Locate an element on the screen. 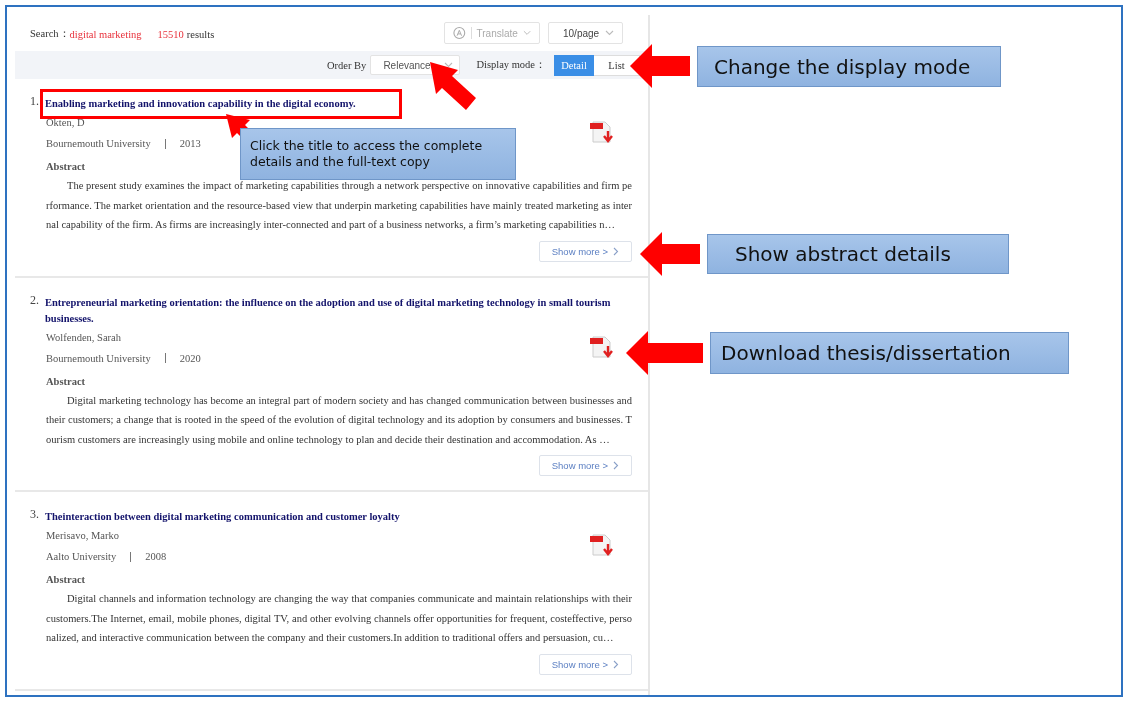 The width and height of the screenshot is (1128, 702). callout-box: Download thesis/dissertation is located at coordinates (889, 353).